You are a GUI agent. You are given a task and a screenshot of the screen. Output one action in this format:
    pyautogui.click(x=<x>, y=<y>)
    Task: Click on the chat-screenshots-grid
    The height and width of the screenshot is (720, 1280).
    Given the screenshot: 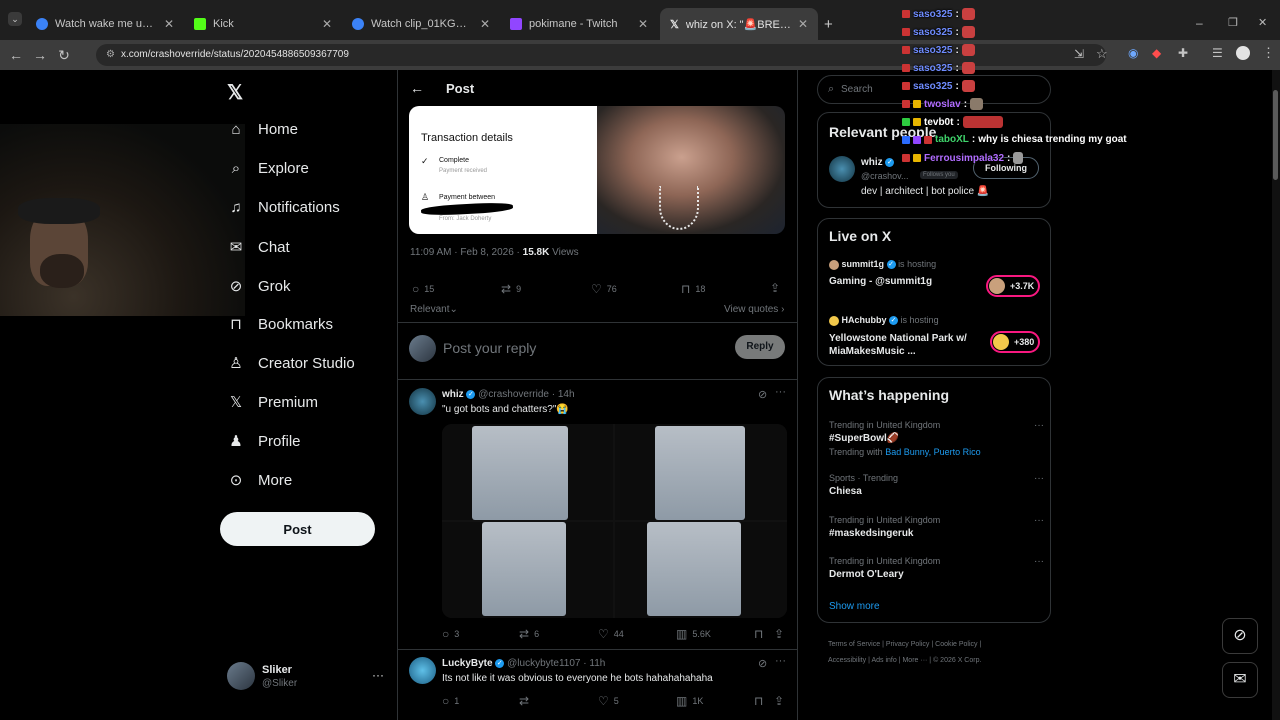 What is the action you would take?
    pyautogui.click(x=614, y=521)
    